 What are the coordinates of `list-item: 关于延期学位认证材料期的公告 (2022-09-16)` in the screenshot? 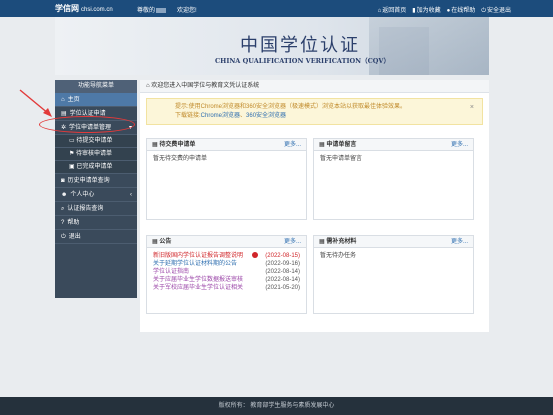 It's located at (226, 264).